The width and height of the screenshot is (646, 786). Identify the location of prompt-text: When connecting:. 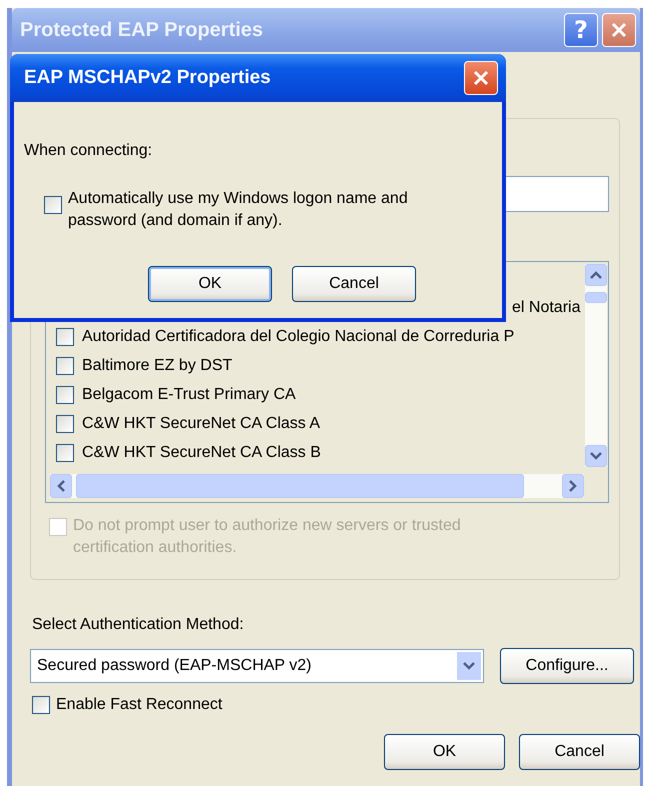
(89, 151).